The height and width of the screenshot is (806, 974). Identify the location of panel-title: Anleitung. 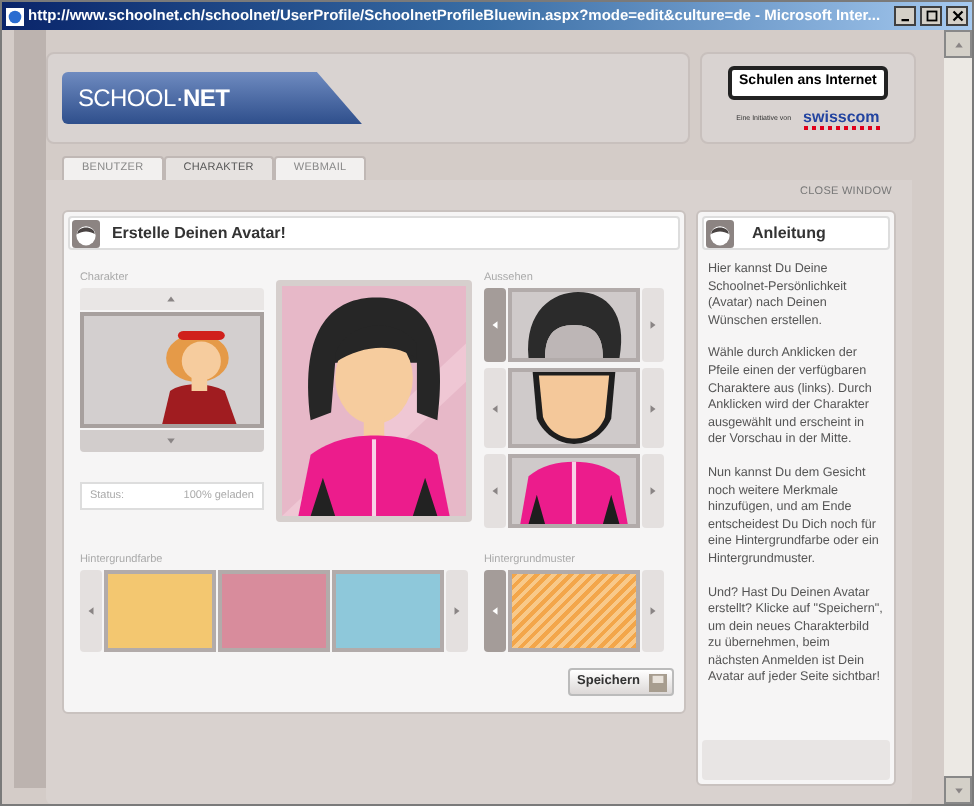
(788, 233).